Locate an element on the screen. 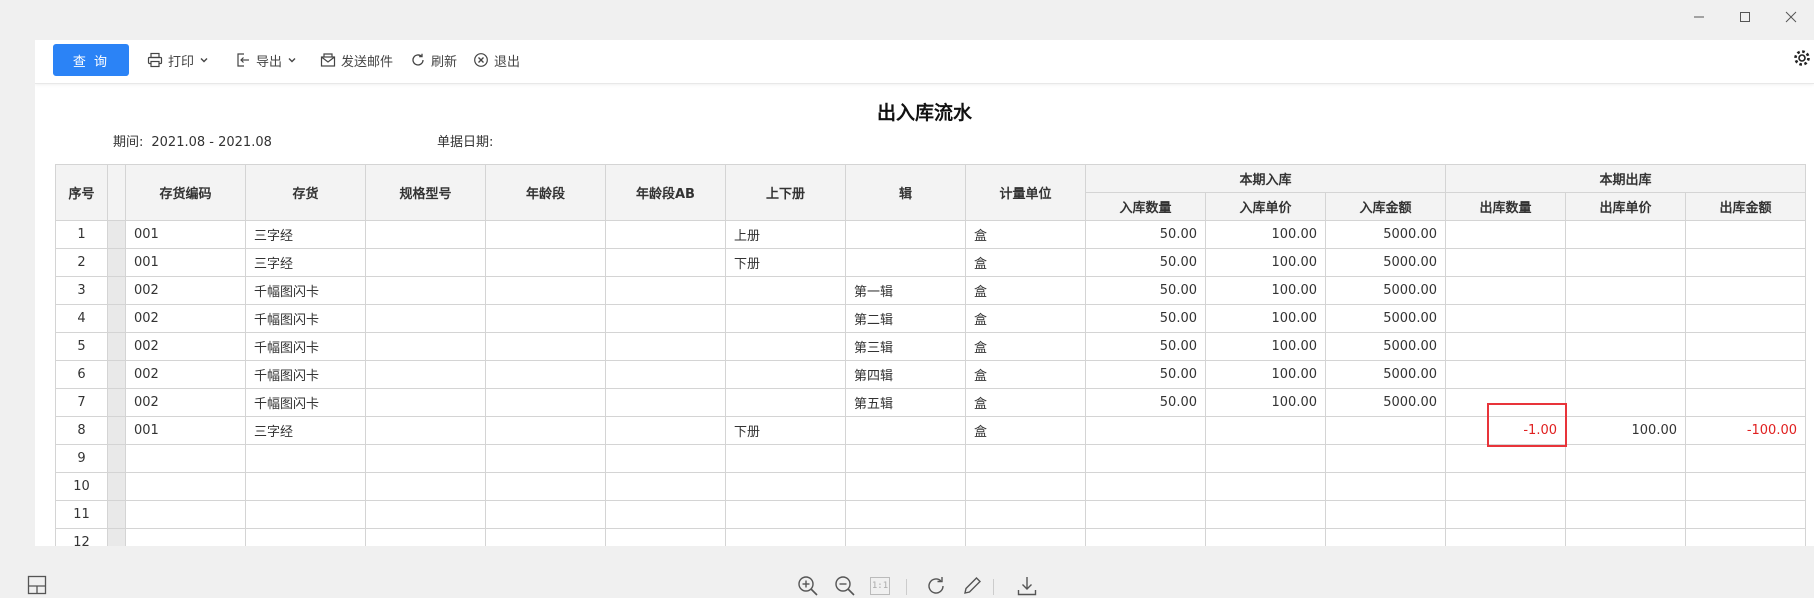 This screenshot has width=1814, height=598. rotate-icon is located at coordinates (936, 586).